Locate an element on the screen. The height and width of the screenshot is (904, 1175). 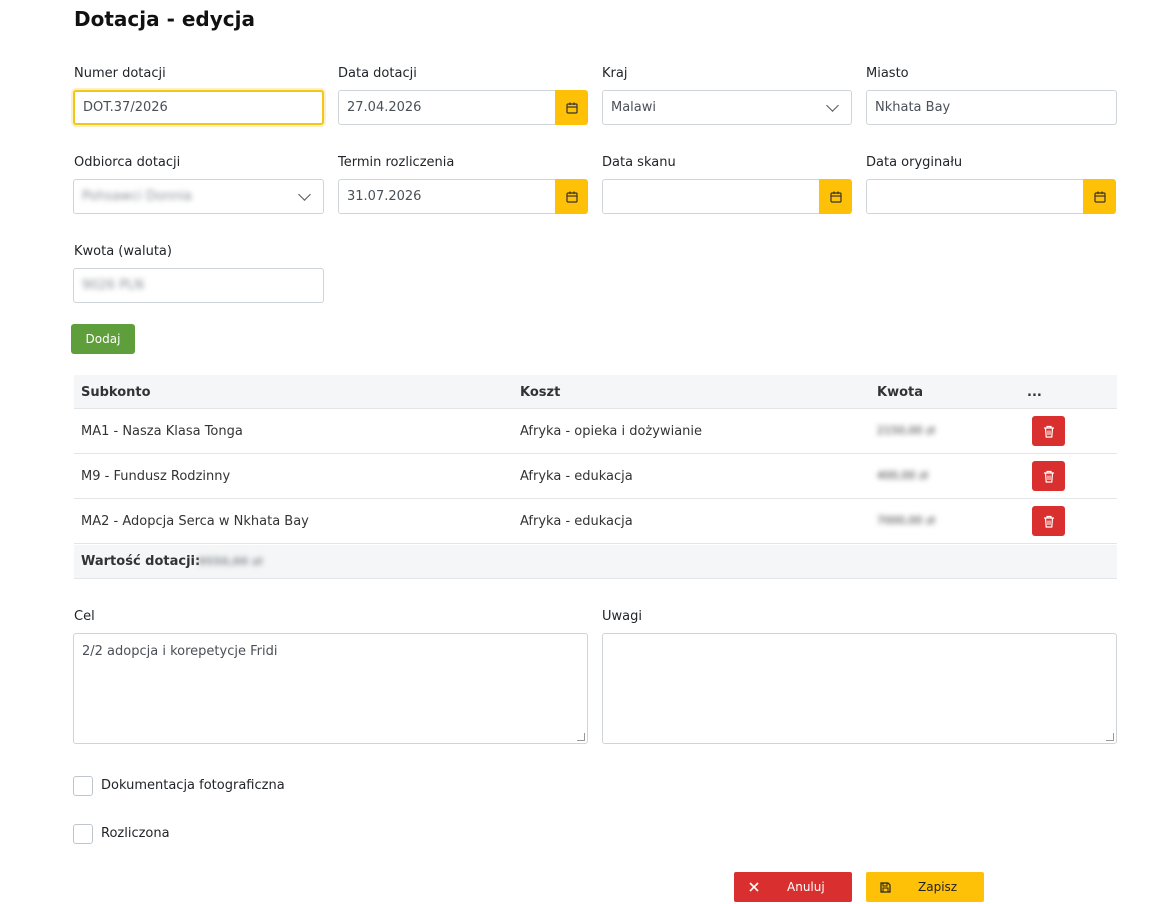
dokumentacja-label: Dokumentacja fotograficzna is located at coordinates (193, 785).